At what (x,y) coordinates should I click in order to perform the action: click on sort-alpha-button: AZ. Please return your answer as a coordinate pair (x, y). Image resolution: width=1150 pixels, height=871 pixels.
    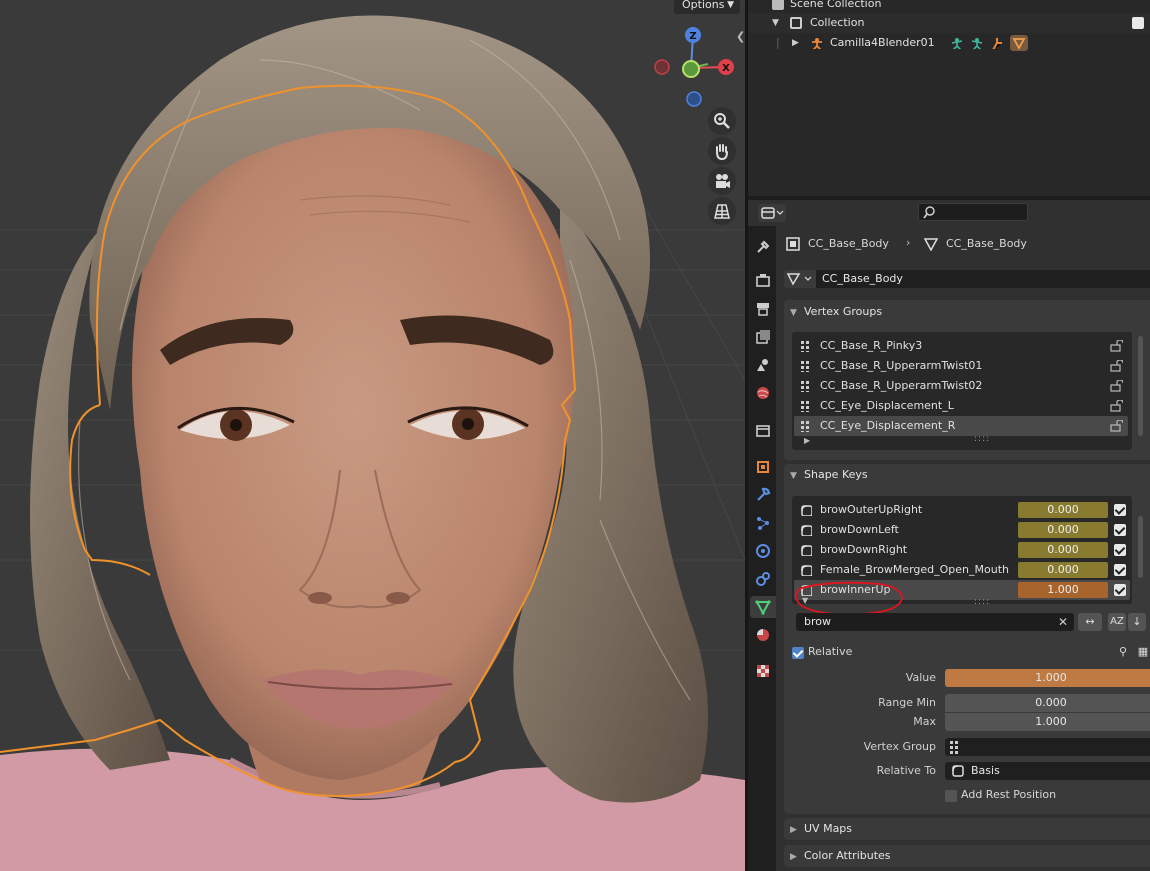
    Looking at the image, I should click on (1117, 622).